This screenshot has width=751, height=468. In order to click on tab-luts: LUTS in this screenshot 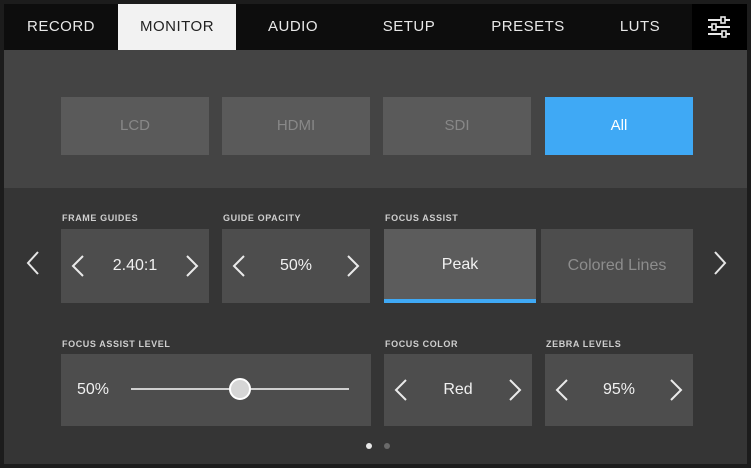, I will do `click(640, 27)`.